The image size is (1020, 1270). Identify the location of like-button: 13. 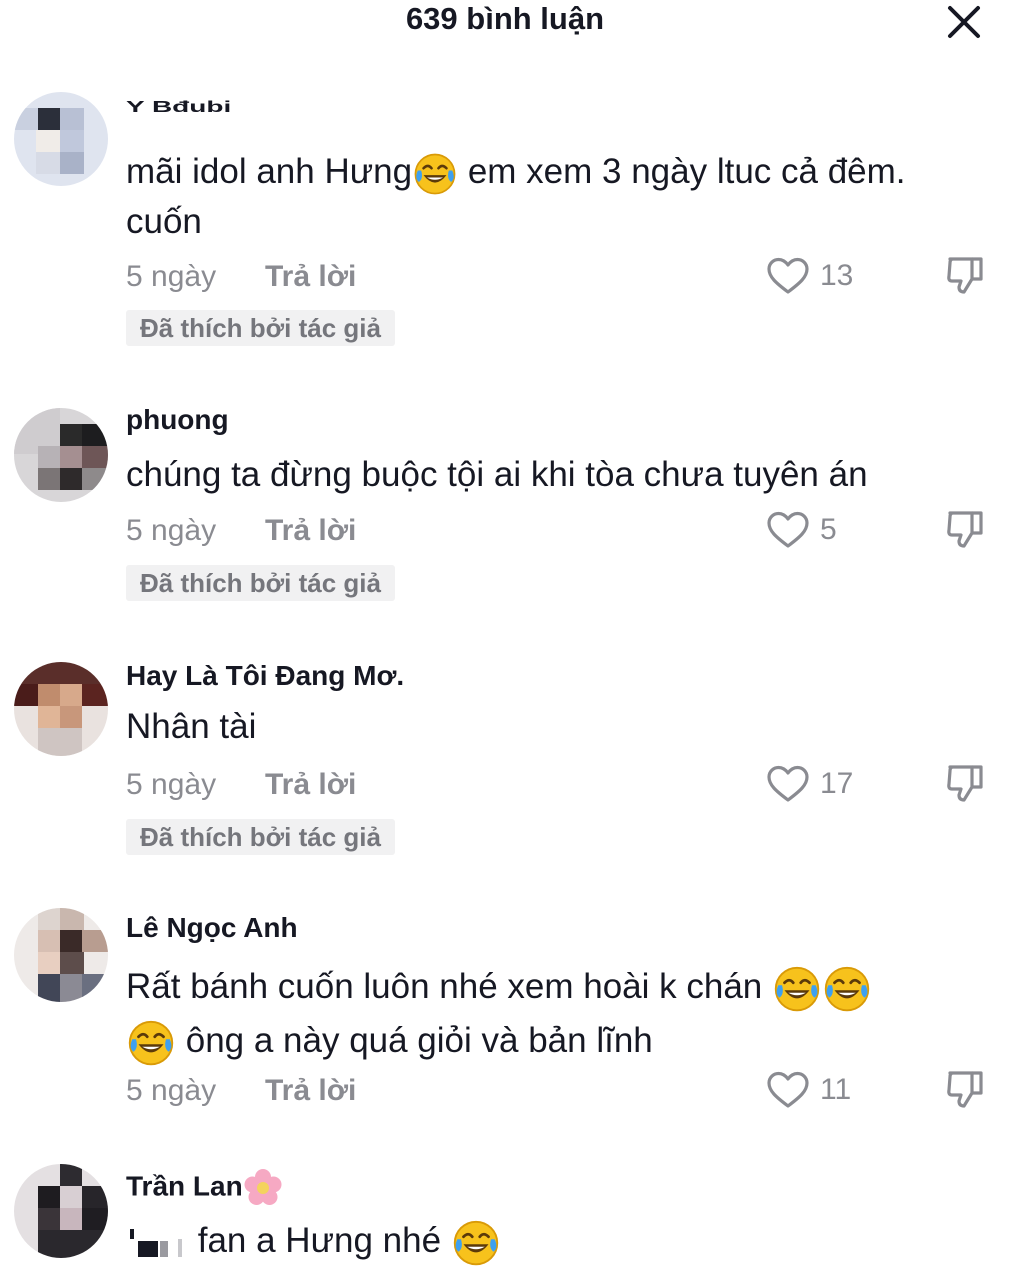
(816, 276).